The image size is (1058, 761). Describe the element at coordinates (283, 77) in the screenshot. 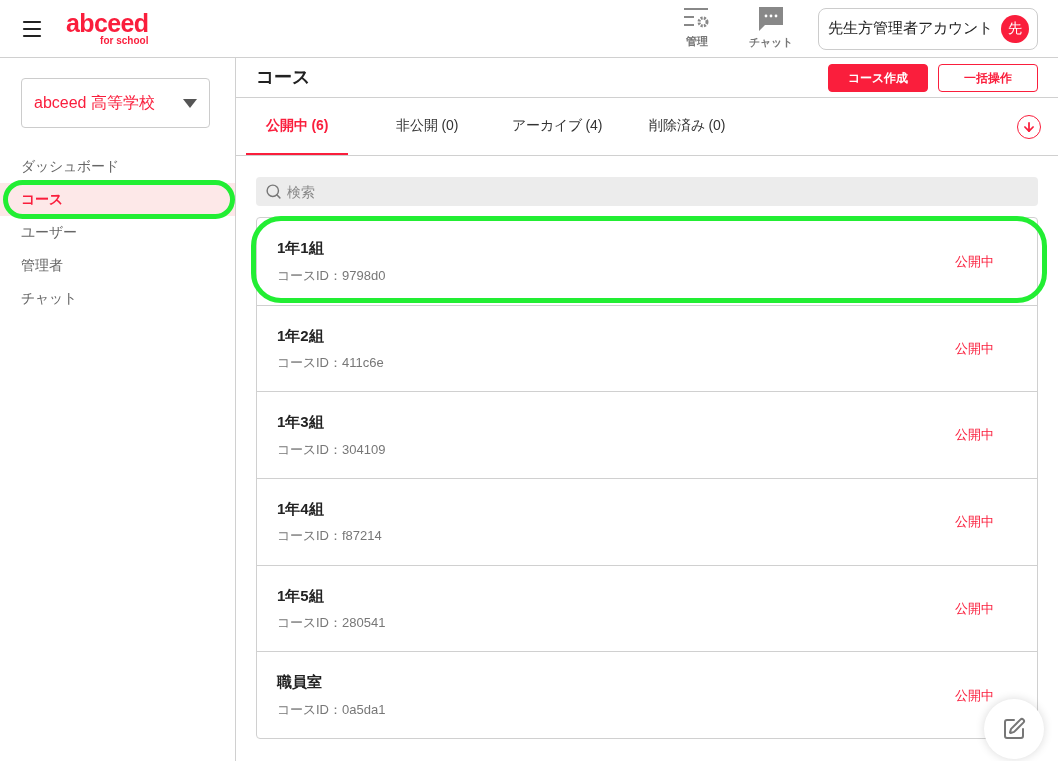

I see `page-title: コース` at that location.